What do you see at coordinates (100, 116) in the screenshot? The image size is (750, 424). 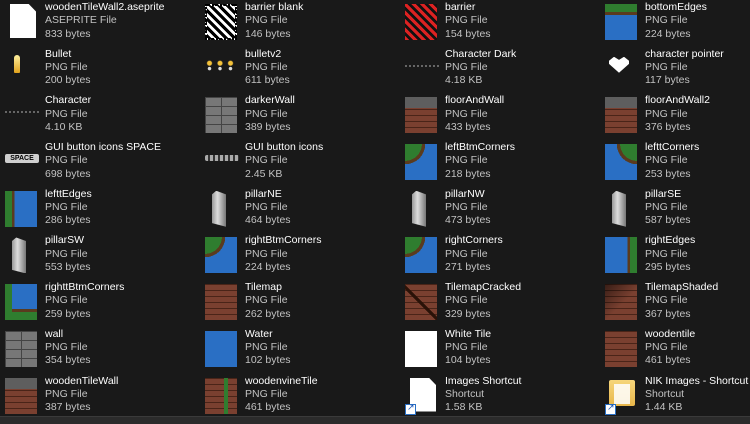 I see `file-item: Character PNG File 4.10 KB` at bounding box center [100, 116].